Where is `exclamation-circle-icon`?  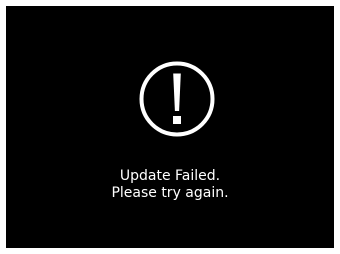
exclamation-circle-icon is located at coordinates (177, 99).